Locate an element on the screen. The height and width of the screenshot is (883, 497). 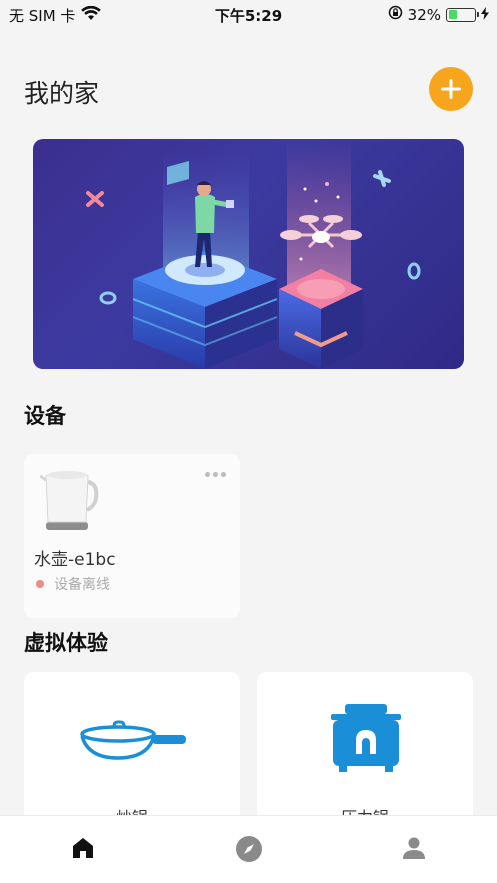
kettle-icon is located at coordinates (69, 500).